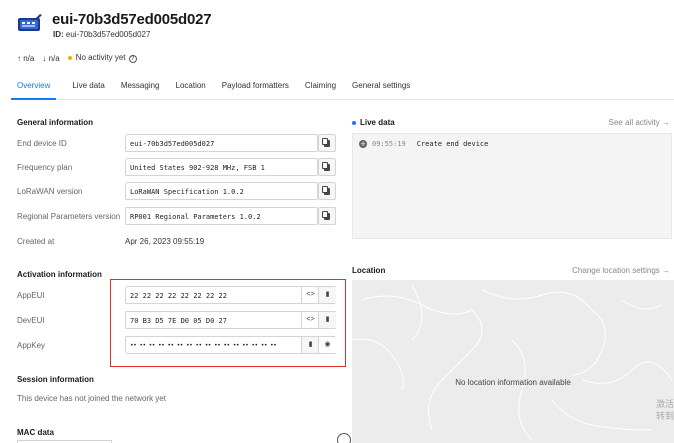 Image resolution: width=674 pixels, height=443 pixels. What do you see at coordinates (639, 122) in the screenshot?
I see `see-all-activity-link: See all activity →` at bounding box center [639, 122].